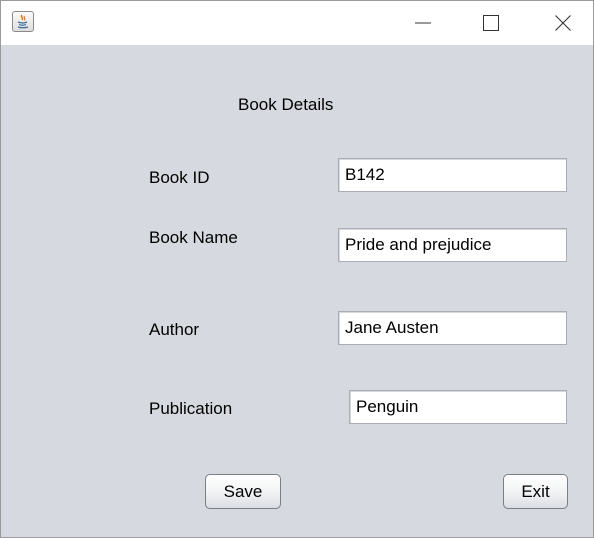 The width and height of the screenshot is (594, 538). I want to click on java-cup-icon, so click(23, 21).